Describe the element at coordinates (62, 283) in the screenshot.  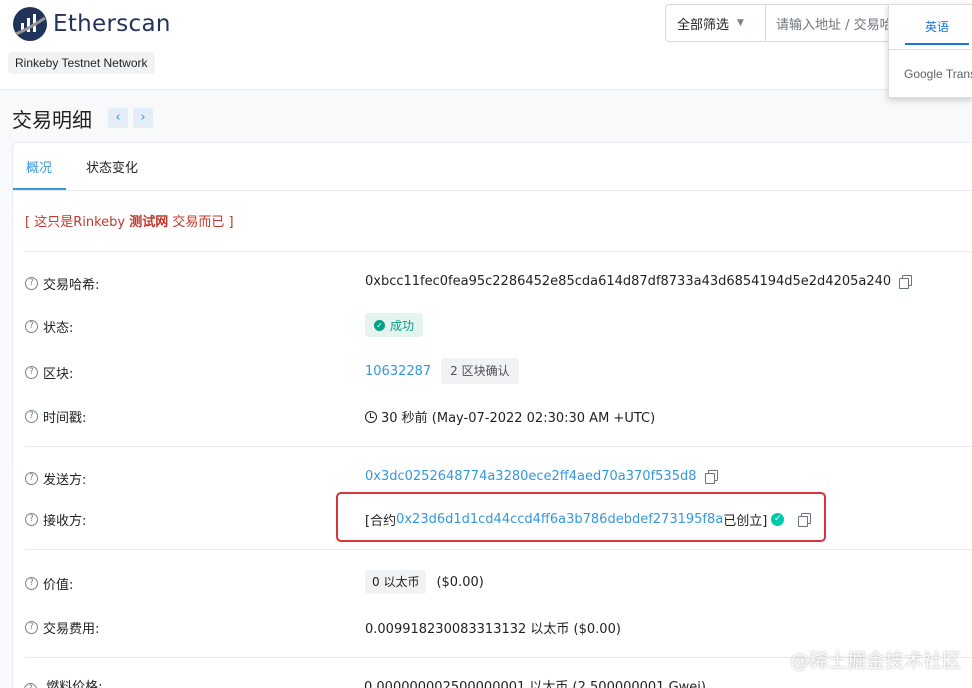
I see `tx-hash-label: ? 交易哈希:` at that location.